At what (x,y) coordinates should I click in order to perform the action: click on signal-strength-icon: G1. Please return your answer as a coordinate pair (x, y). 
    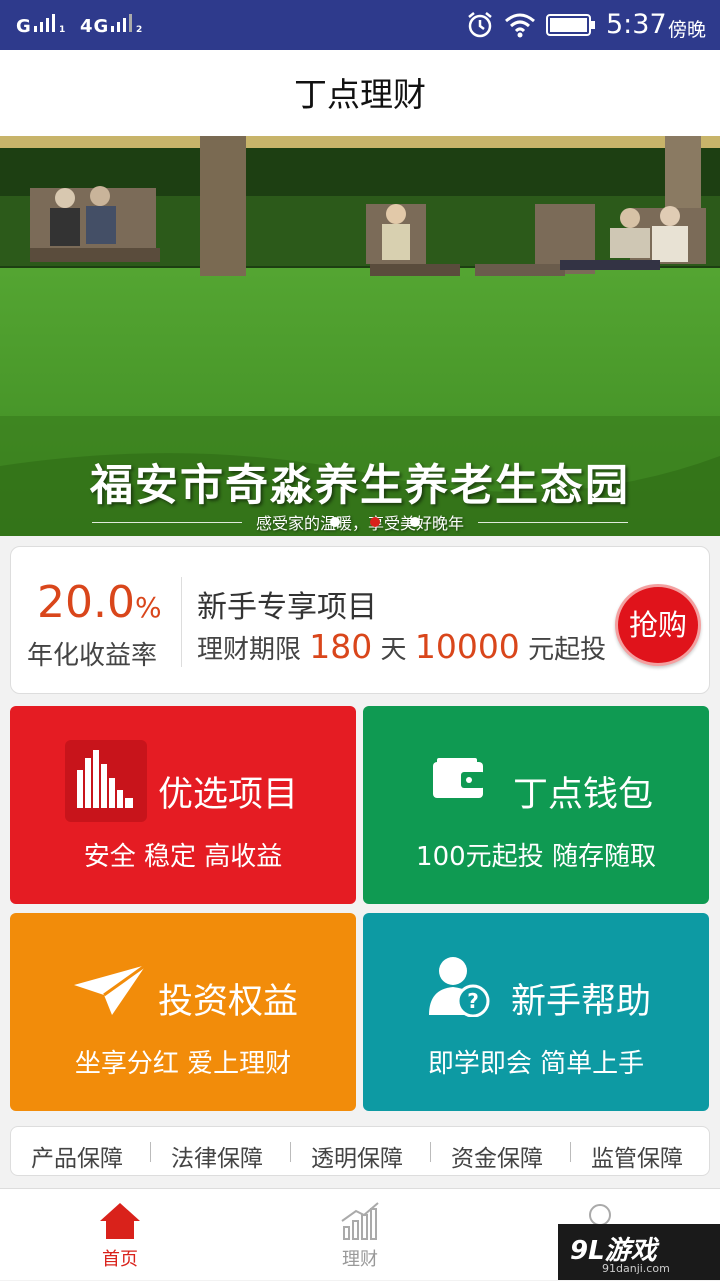
    Looking at the image, I should click on (41, 25).